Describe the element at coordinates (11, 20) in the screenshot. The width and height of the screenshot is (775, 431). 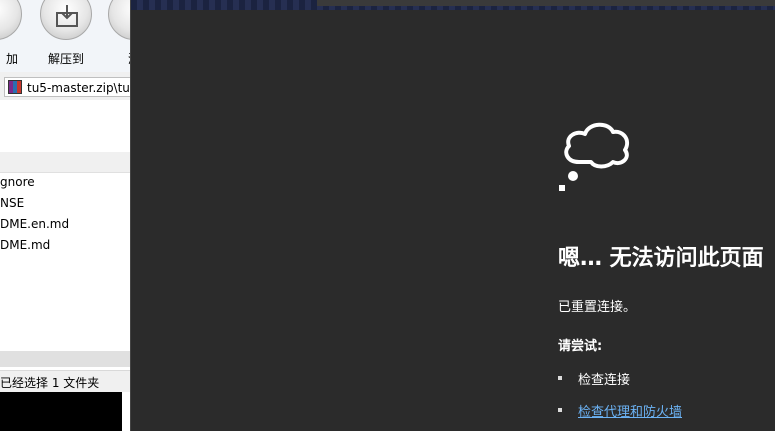
I see `add-icon` at that location.